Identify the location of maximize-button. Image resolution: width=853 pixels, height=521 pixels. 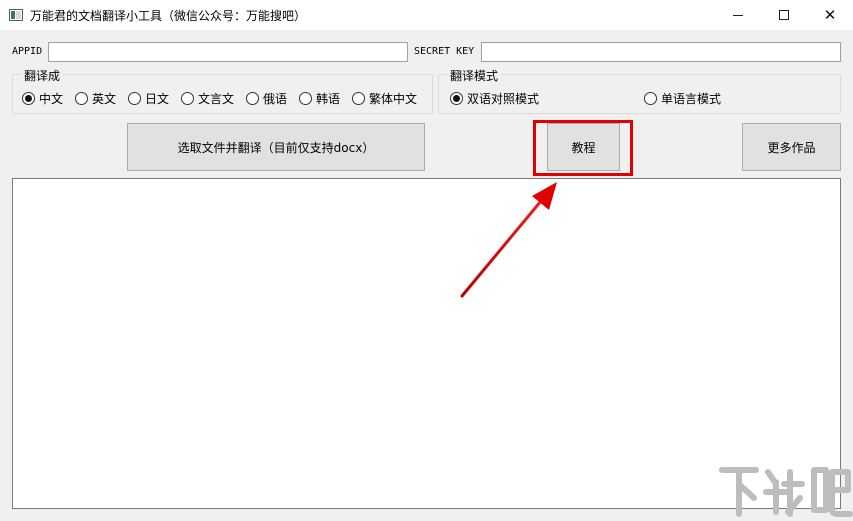
(784, 15).